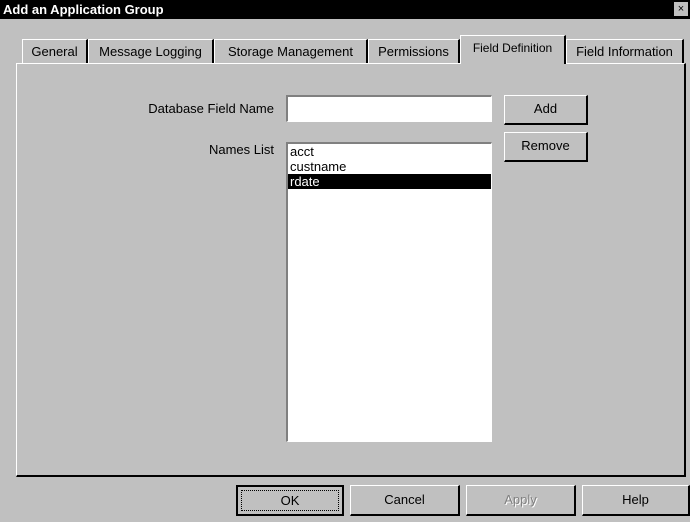 Image resolution: width=690 pixels, height=522 pixels. Describe the element at coordinates (389, 181) in the screenshot. I see `list-item: rdate` at that location.